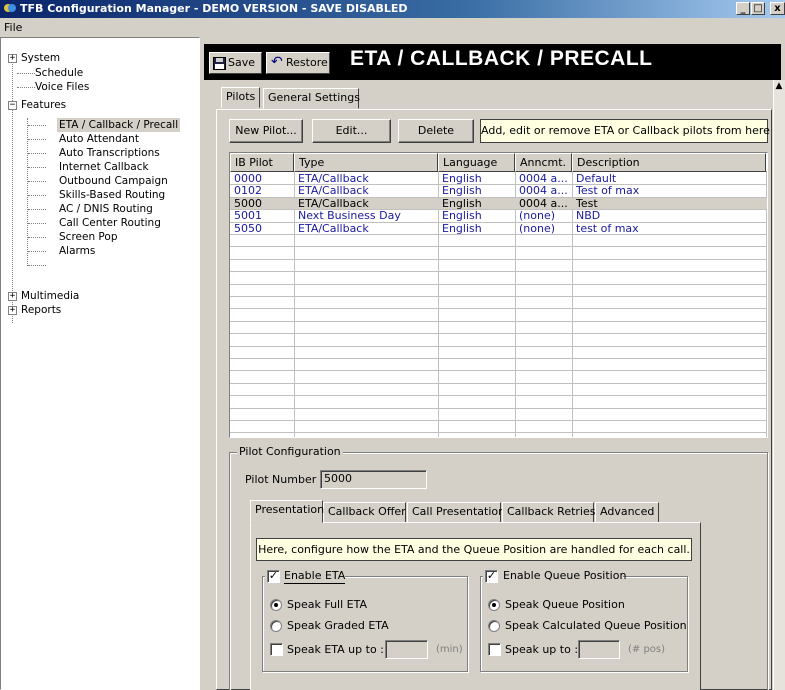  Describe the element at coordinates (491, 576) in the screenshot. I see `enable-queue-position-checkbox: ✓` at that location.